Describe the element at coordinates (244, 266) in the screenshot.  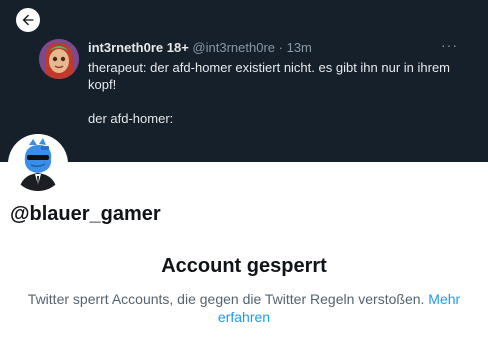
I see `suspension-title: Account gesperrt` at that location.